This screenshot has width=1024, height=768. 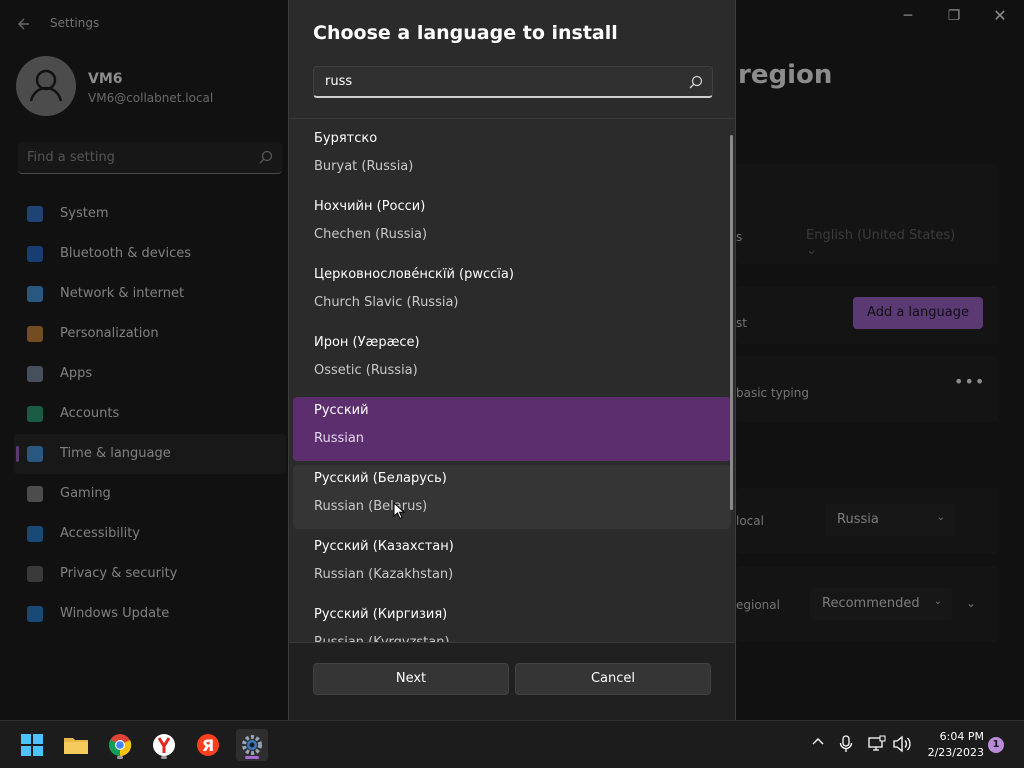 I want to click on yandex-button: Я, so click(x=208, y=745).